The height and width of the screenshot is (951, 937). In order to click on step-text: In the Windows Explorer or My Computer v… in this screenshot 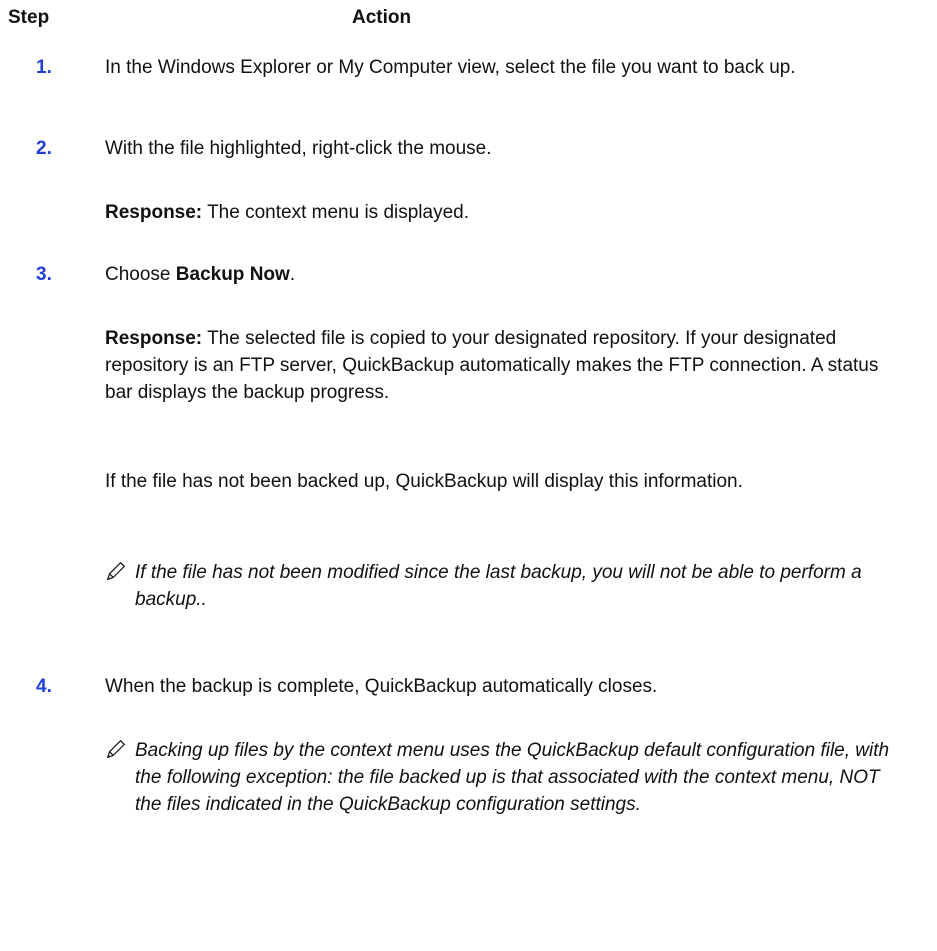, I will do `click(450, 67)`.